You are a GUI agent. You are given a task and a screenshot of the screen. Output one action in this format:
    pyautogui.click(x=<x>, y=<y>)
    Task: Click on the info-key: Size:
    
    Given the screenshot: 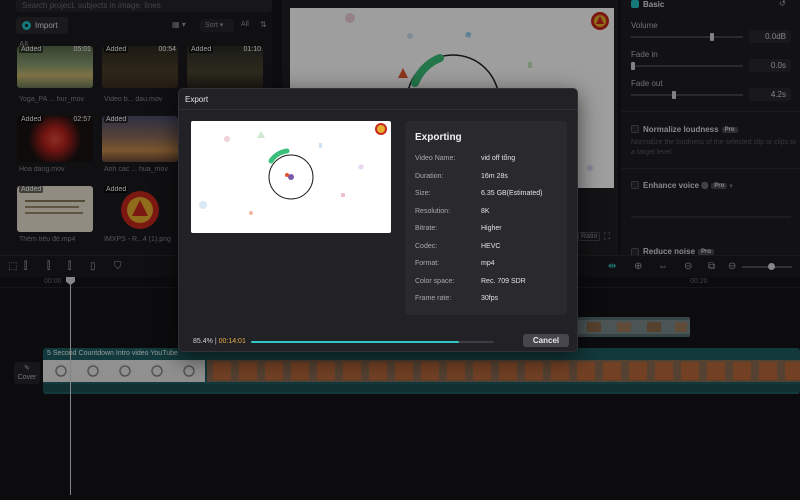 What is the action you would take?
    pyautogui.click(x=423, y=193)
    